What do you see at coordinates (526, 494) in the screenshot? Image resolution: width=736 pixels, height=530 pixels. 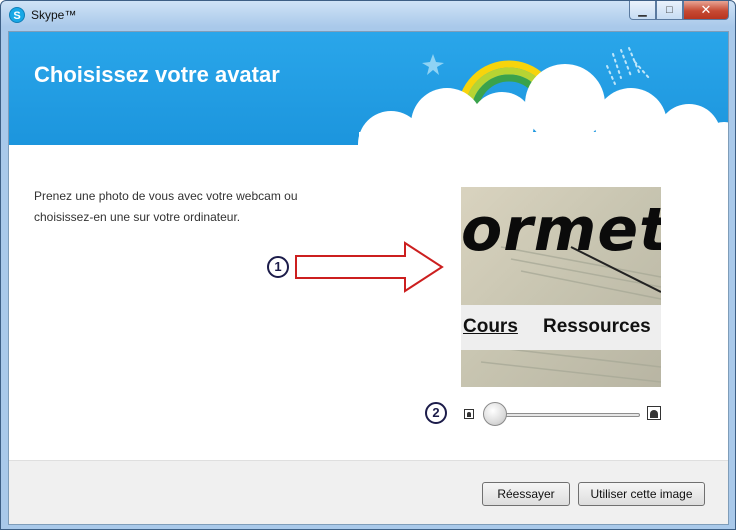 I see `retry-button: Réessayer` at bounding box center [526, 494].